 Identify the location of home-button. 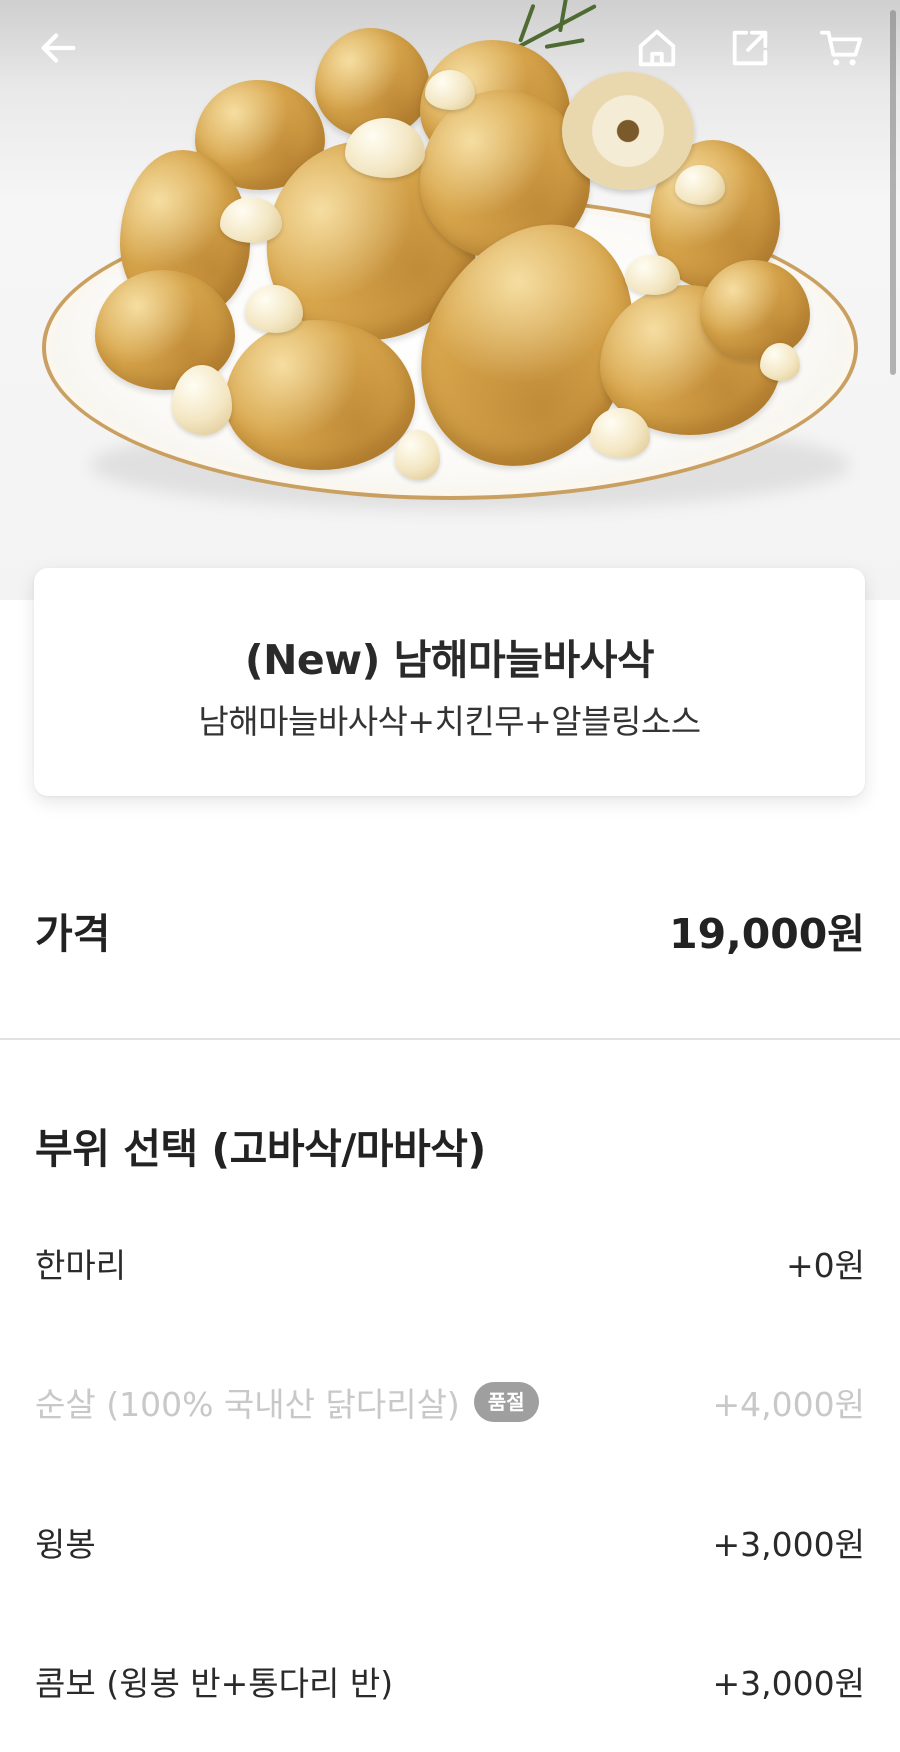
(657, 48).